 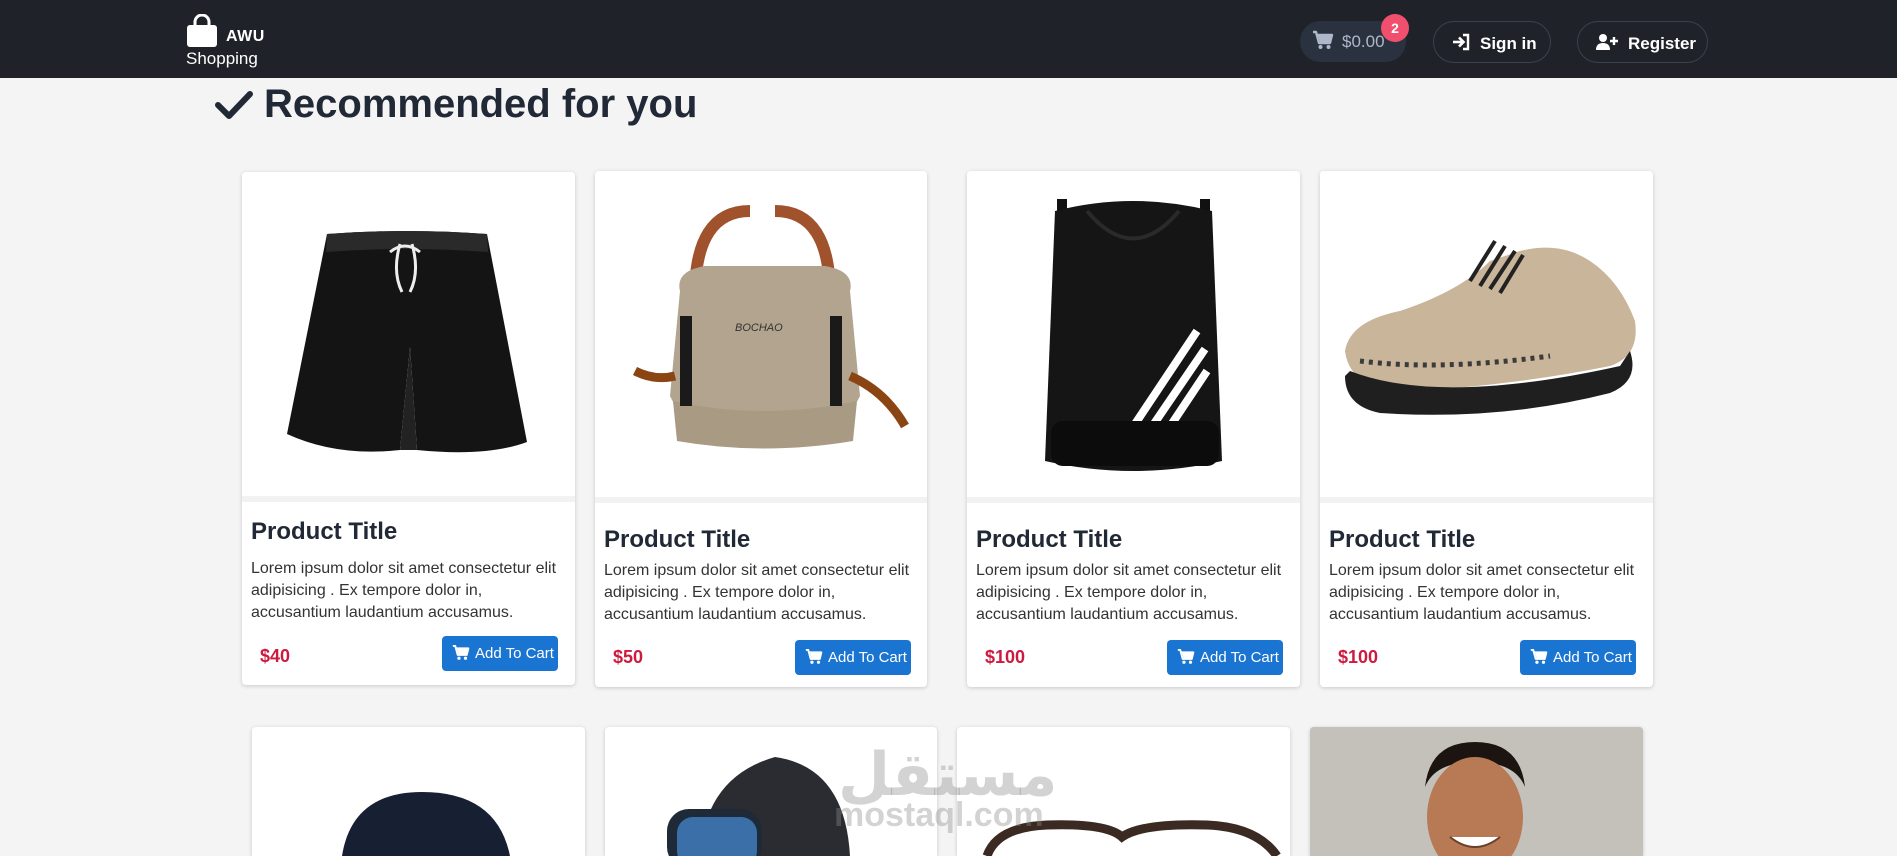 What do you see at coordinates (1461, 42) in the screenshot?
I see `sign-in-icon` at bounding box center [1461, 42].